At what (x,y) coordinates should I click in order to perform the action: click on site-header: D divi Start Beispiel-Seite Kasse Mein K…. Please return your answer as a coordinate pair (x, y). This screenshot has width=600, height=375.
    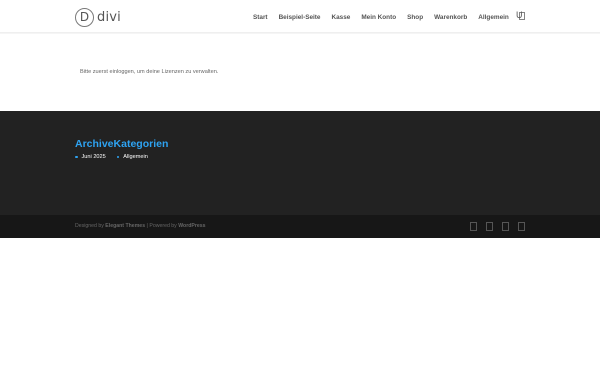
    Looking at the image, I should click on (300, 16).